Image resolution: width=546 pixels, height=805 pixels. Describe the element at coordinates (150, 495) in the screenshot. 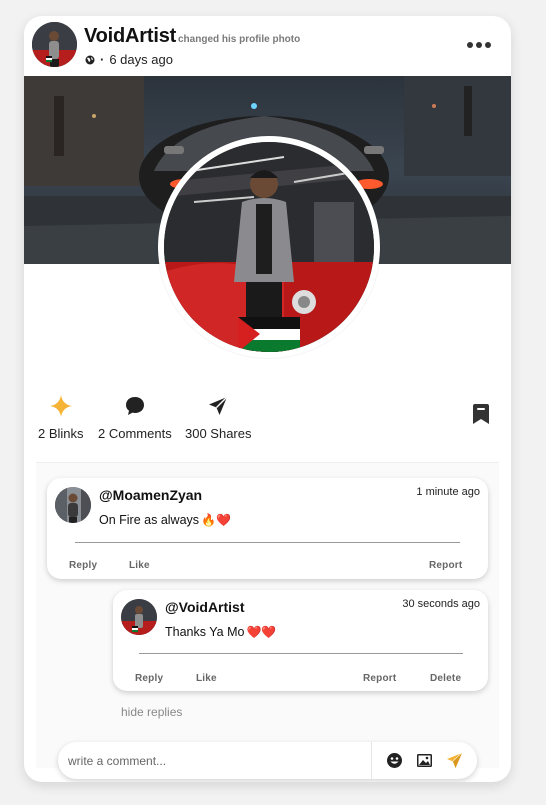

I see `comment-author: @MoamenZyan` at that location.